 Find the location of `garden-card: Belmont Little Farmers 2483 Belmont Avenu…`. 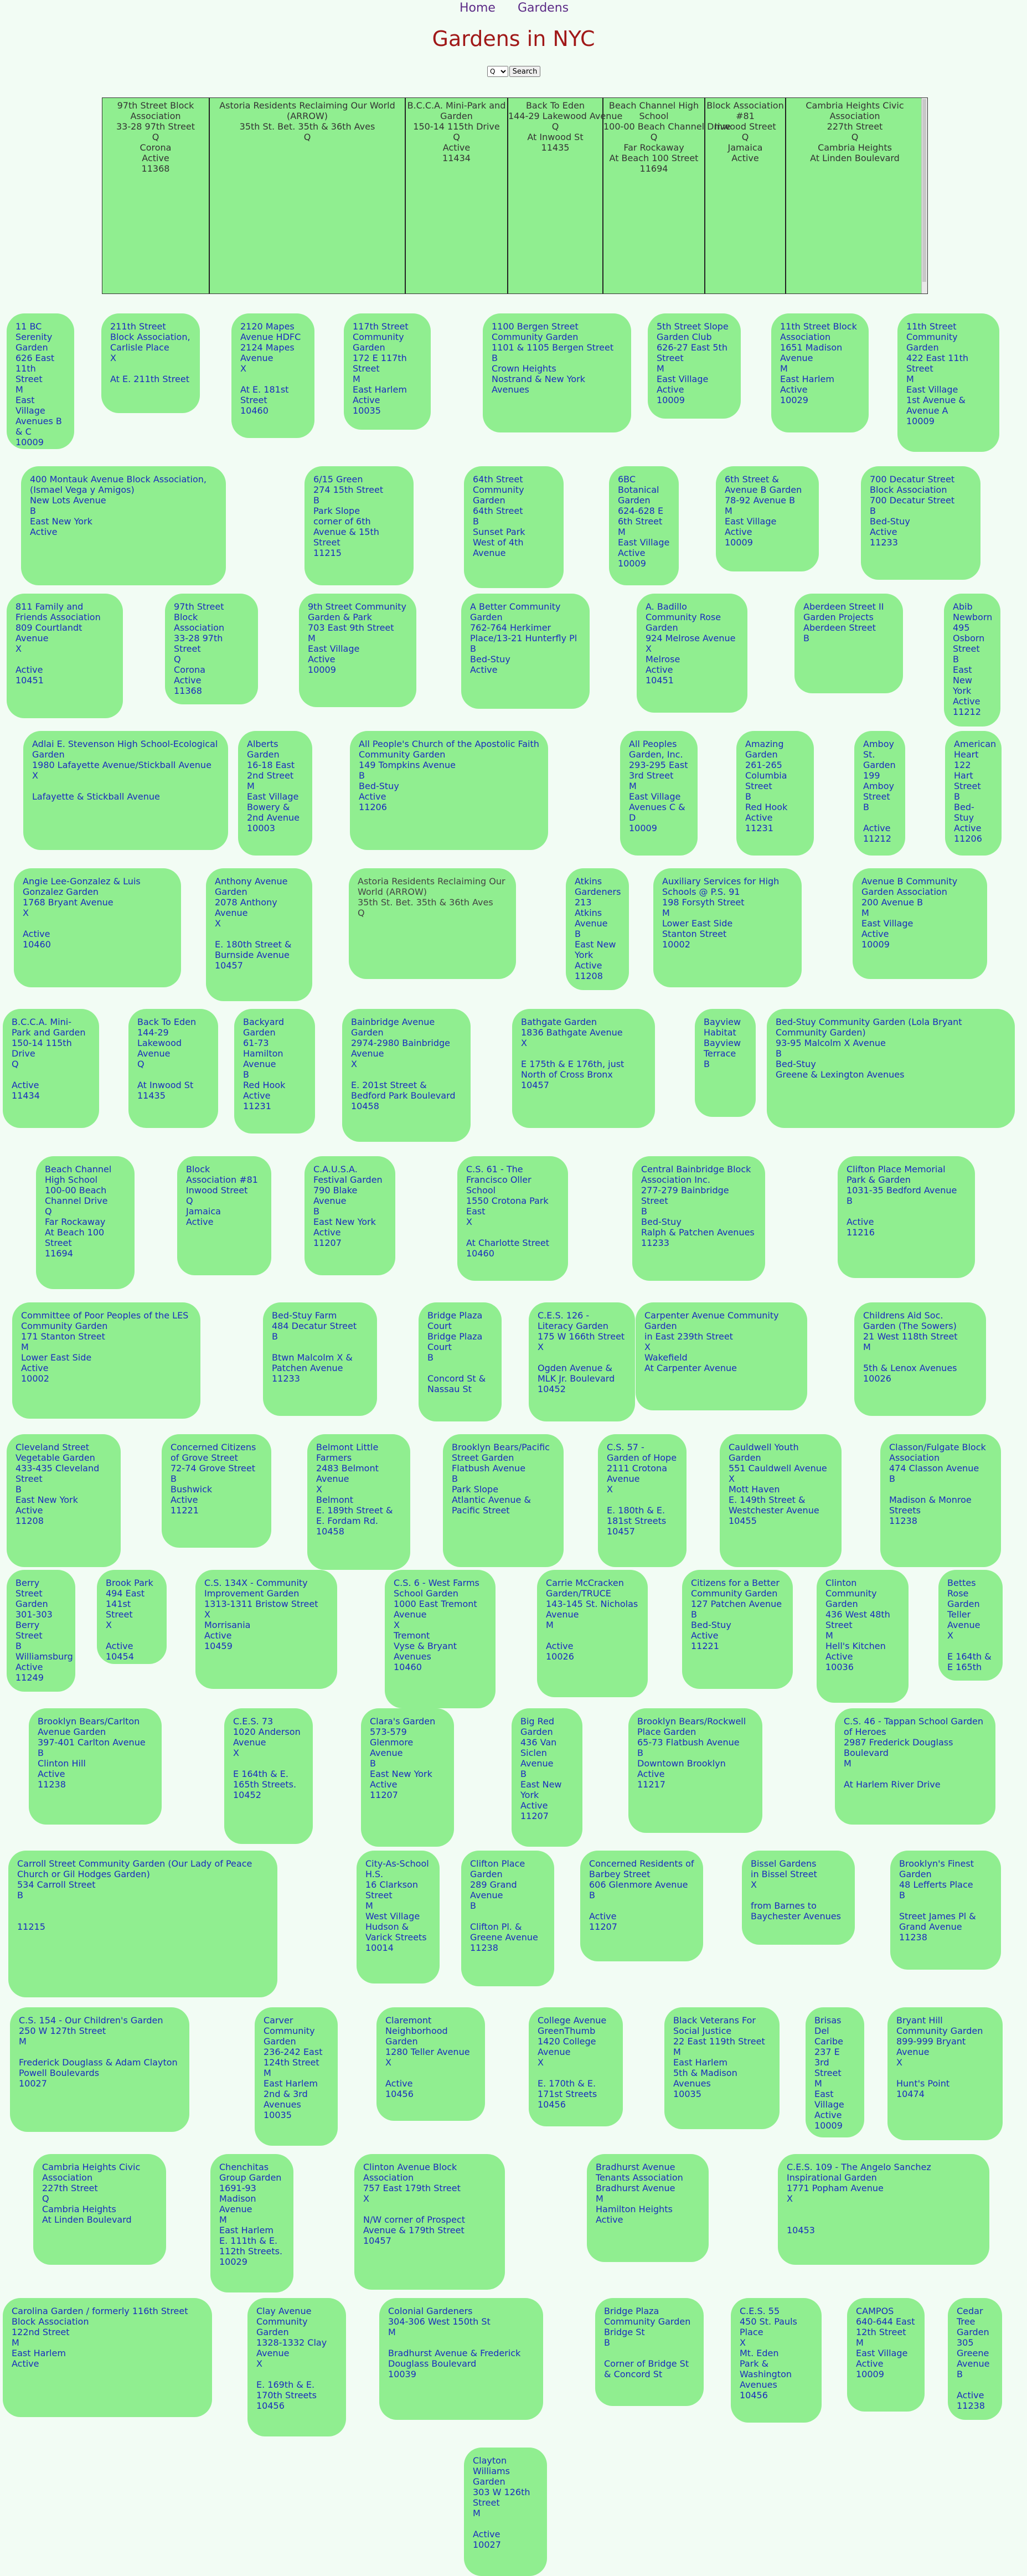

garden-card: Belmont Little Farmers 2483 Belmont Avenu… is located at coordinates (358, 1502).